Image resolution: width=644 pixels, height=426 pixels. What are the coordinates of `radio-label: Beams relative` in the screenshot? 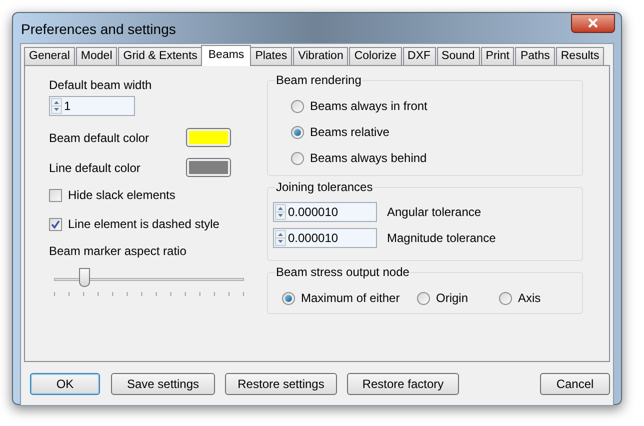 It's located at (350, 132).